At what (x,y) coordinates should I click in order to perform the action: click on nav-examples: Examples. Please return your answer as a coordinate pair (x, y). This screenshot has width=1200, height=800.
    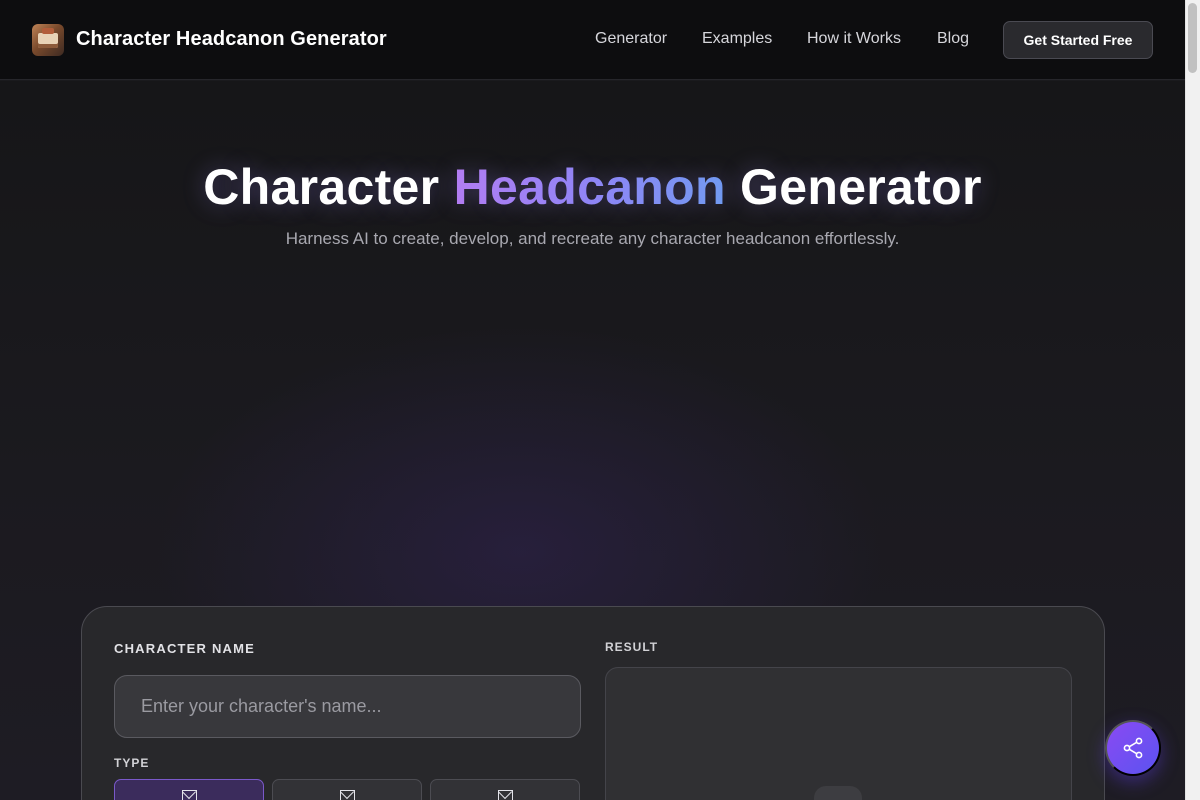
    Looking at the image, I should click on (737, 39).